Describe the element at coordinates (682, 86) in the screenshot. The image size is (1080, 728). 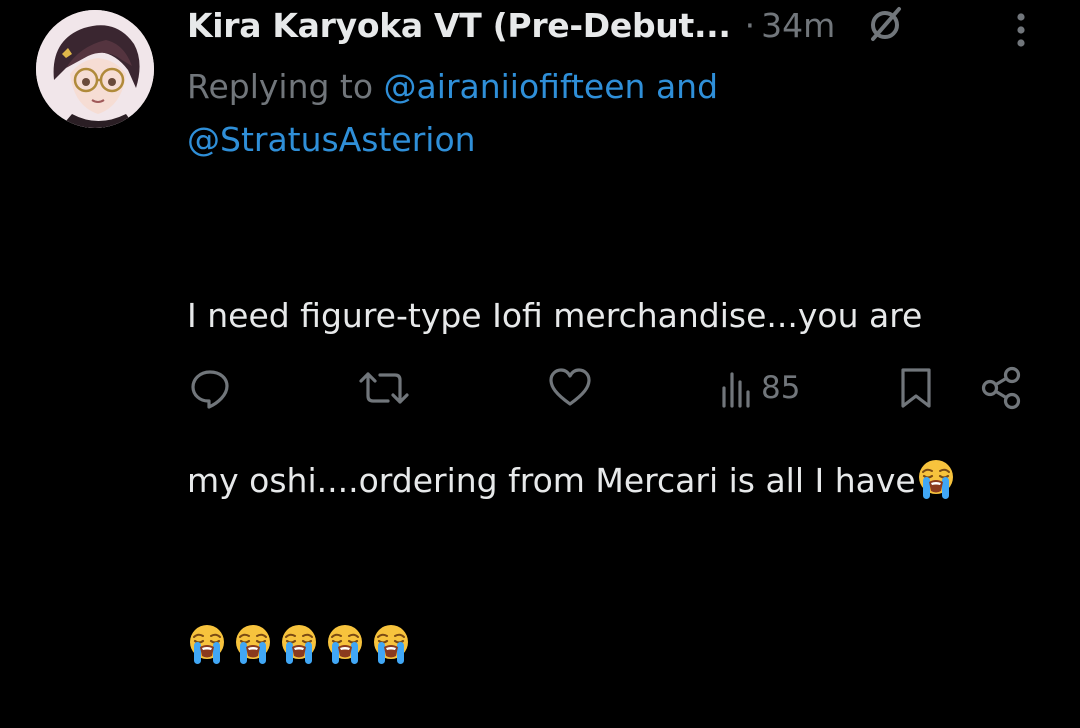
I see `reply-and: and` at that location.